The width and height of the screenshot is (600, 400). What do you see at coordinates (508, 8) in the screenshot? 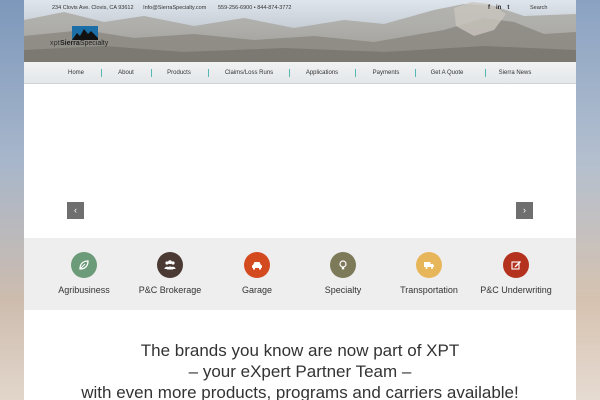
I see `twitter-icon: t` at bounding box center [508, 8].